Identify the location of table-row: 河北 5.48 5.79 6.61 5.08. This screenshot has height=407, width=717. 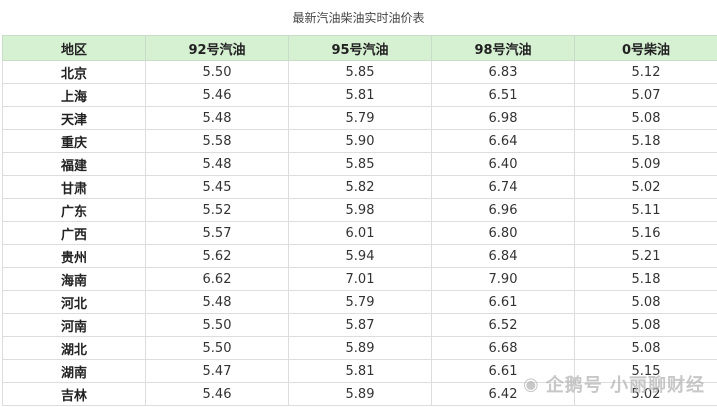
(359, 302).